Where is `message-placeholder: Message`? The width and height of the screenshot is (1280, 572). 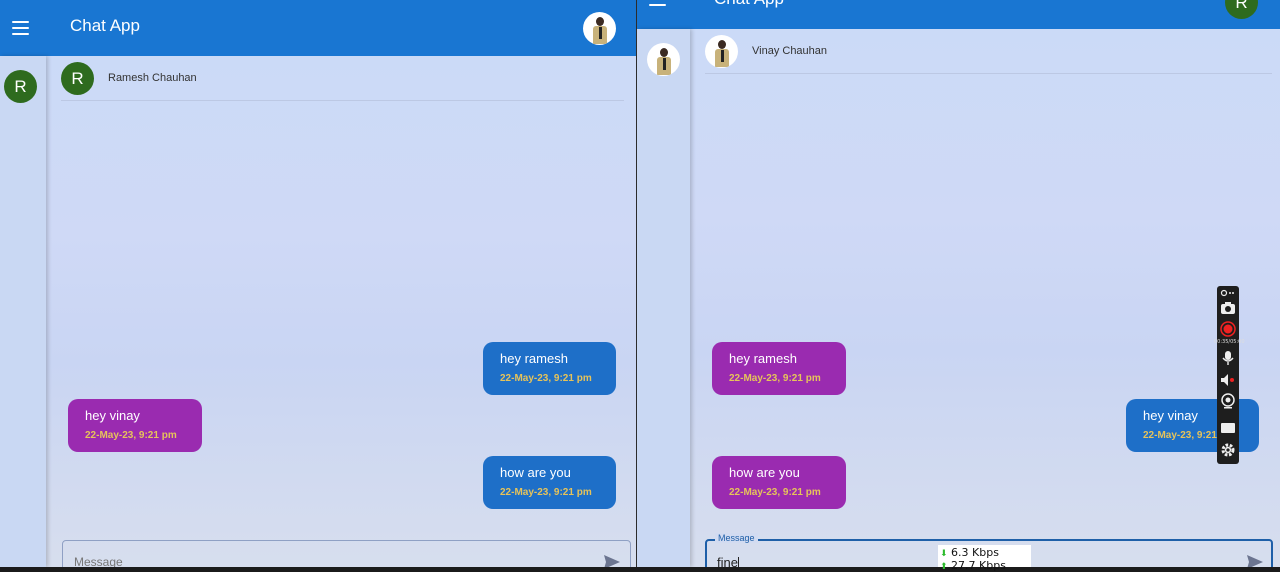 message-placeholder: Message is located at coordinates (98, 561).